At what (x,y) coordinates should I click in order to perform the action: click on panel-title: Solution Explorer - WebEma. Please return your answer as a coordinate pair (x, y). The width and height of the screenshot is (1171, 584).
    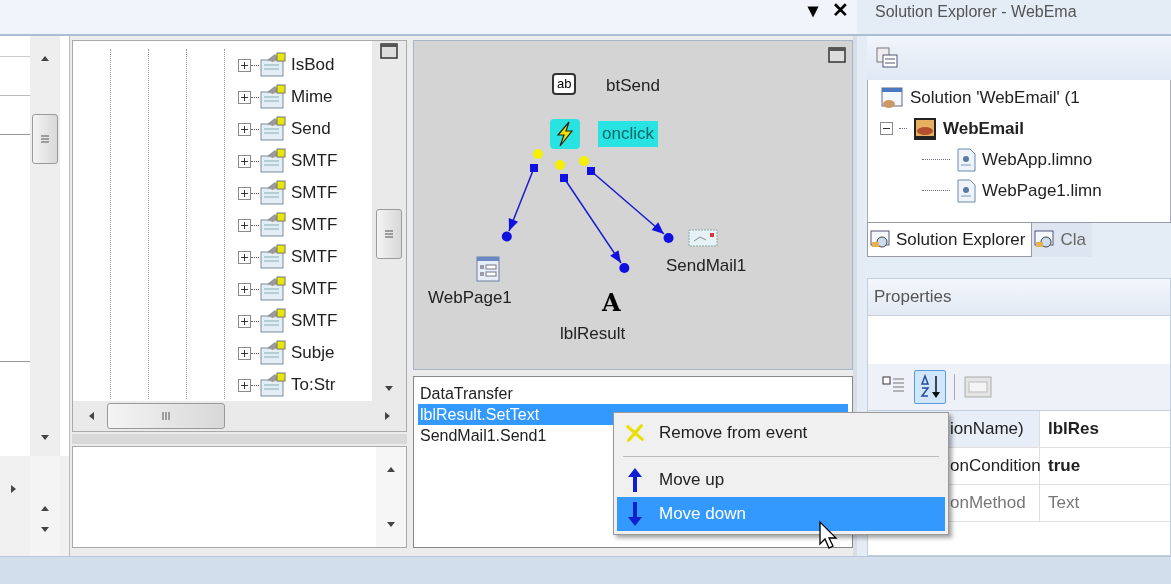
    Looking at the image, I should click on (976, 11).